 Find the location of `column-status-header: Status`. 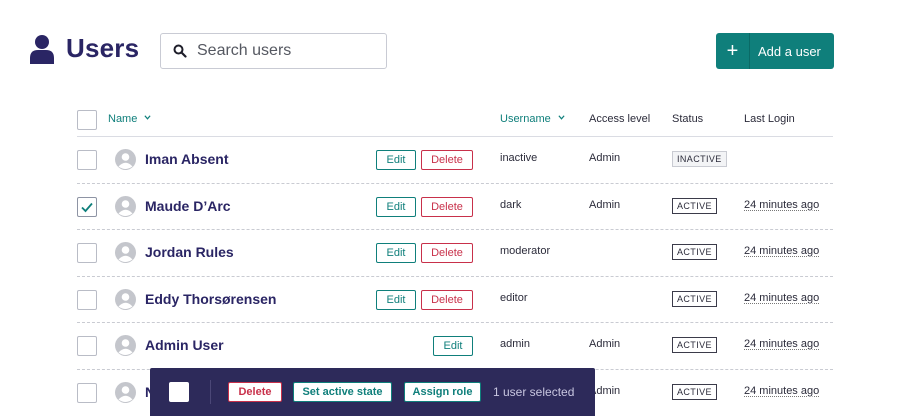

column-status-header: Status is located at coordinates (688, 119).